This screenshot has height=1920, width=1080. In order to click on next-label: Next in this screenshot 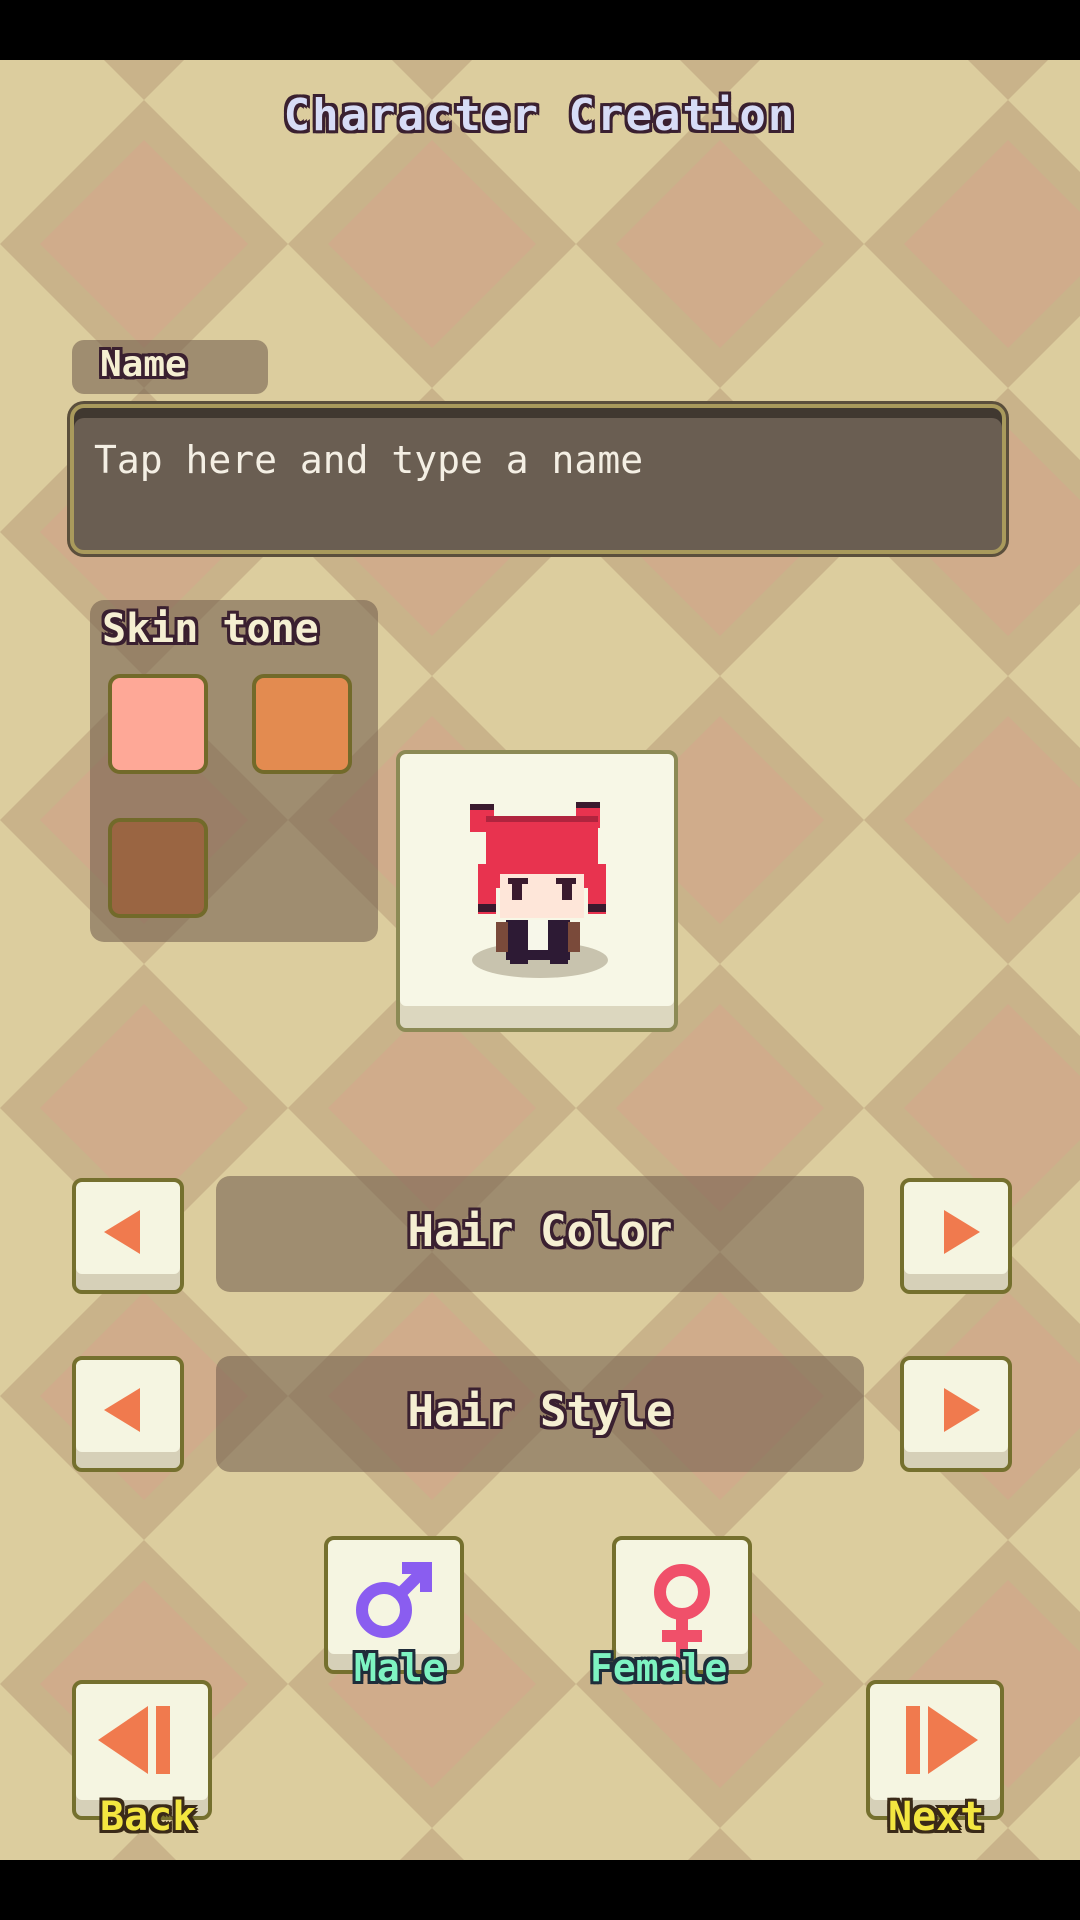, I will do `click(936, 1817)`.